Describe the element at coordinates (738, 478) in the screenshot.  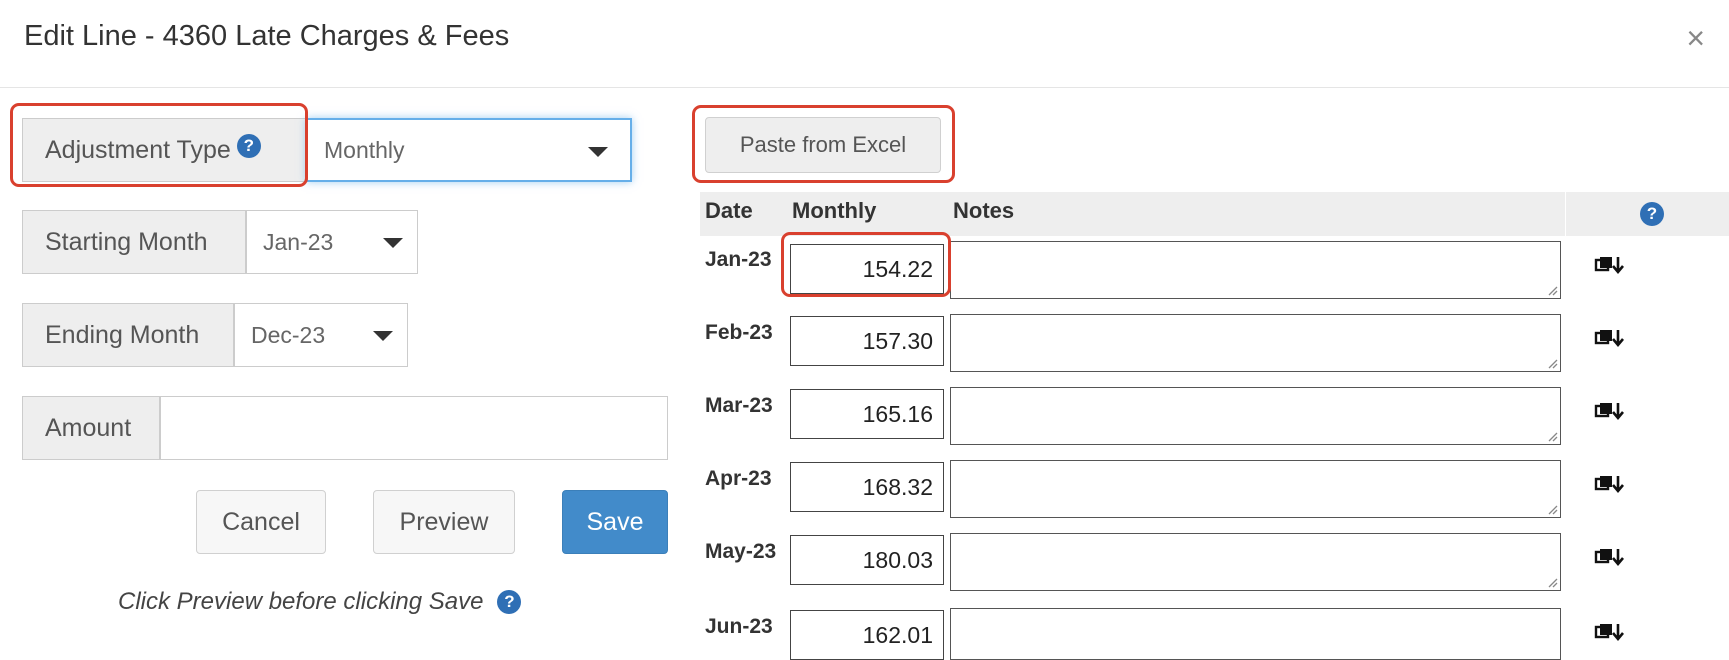
I see `row-date: Apr-23` at that location.